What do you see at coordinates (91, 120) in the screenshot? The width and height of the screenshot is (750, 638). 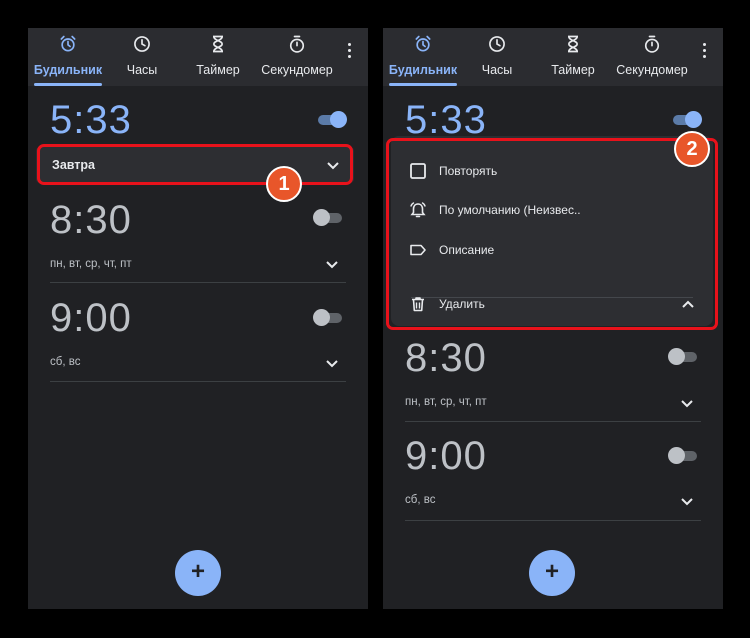 I see `alarm-time-1: 5:33` at bounding box center [91, 120].